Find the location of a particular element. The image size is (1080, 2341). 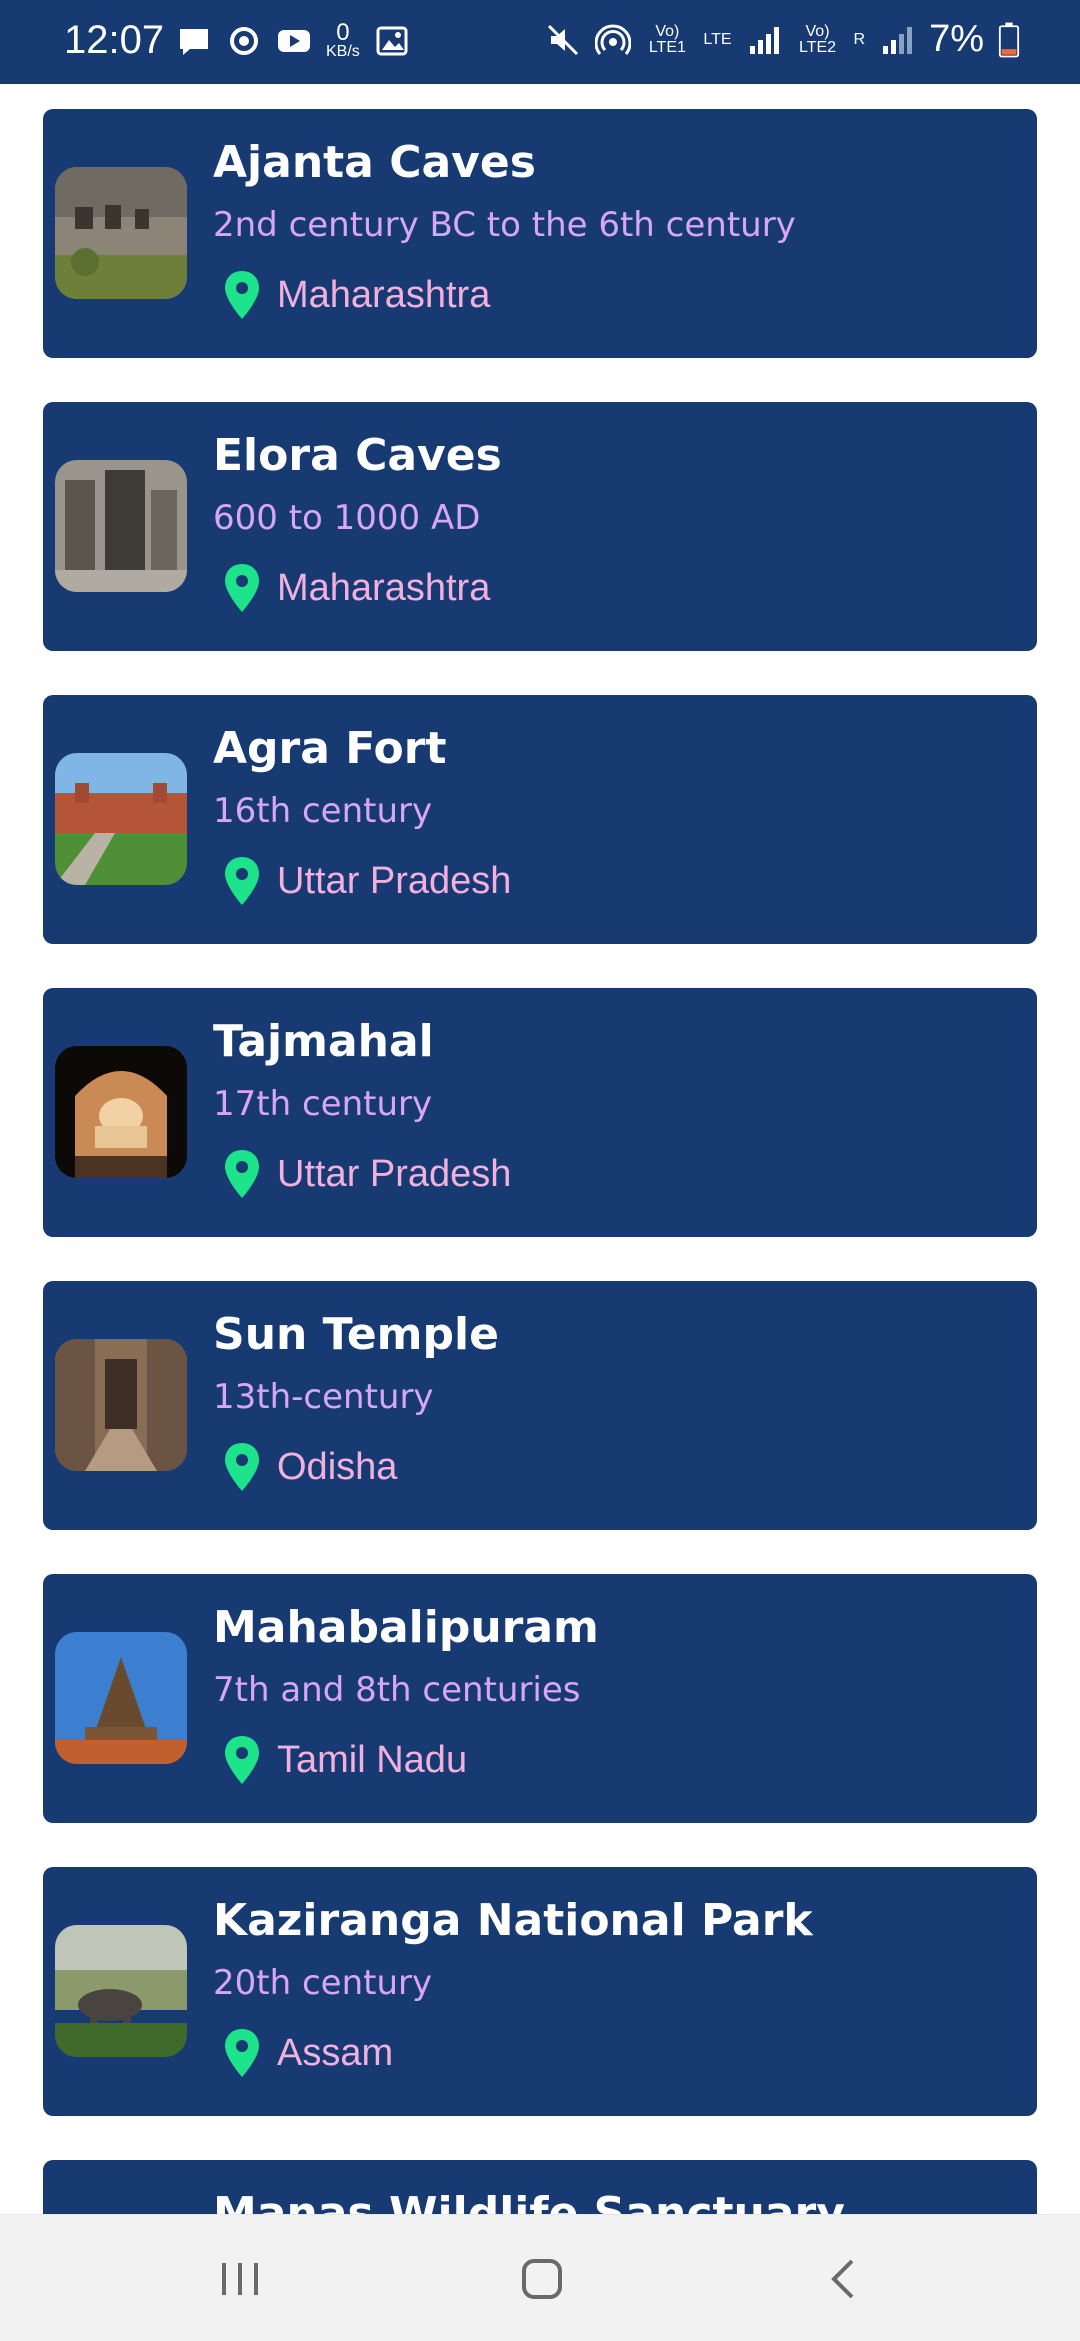

place-location-row: Assam is located at coordinates (308, 2053).